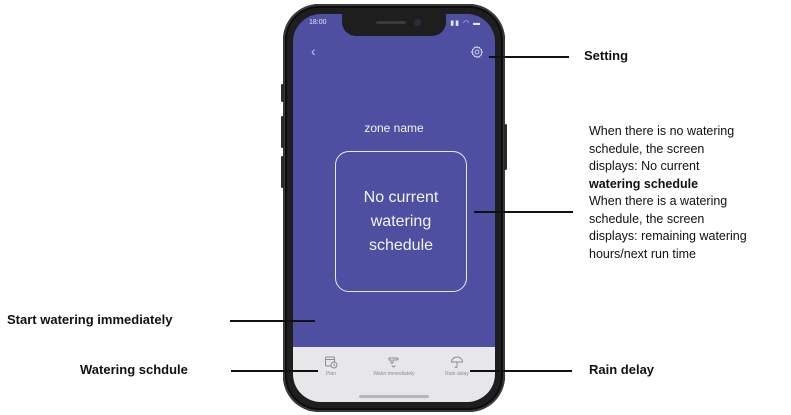 This screenshot has height=415, width=791. What do you see at coordinates (606, 55) in the screenshot?
I see `setting-annotation: Setting` at bounding box center [606, 55].